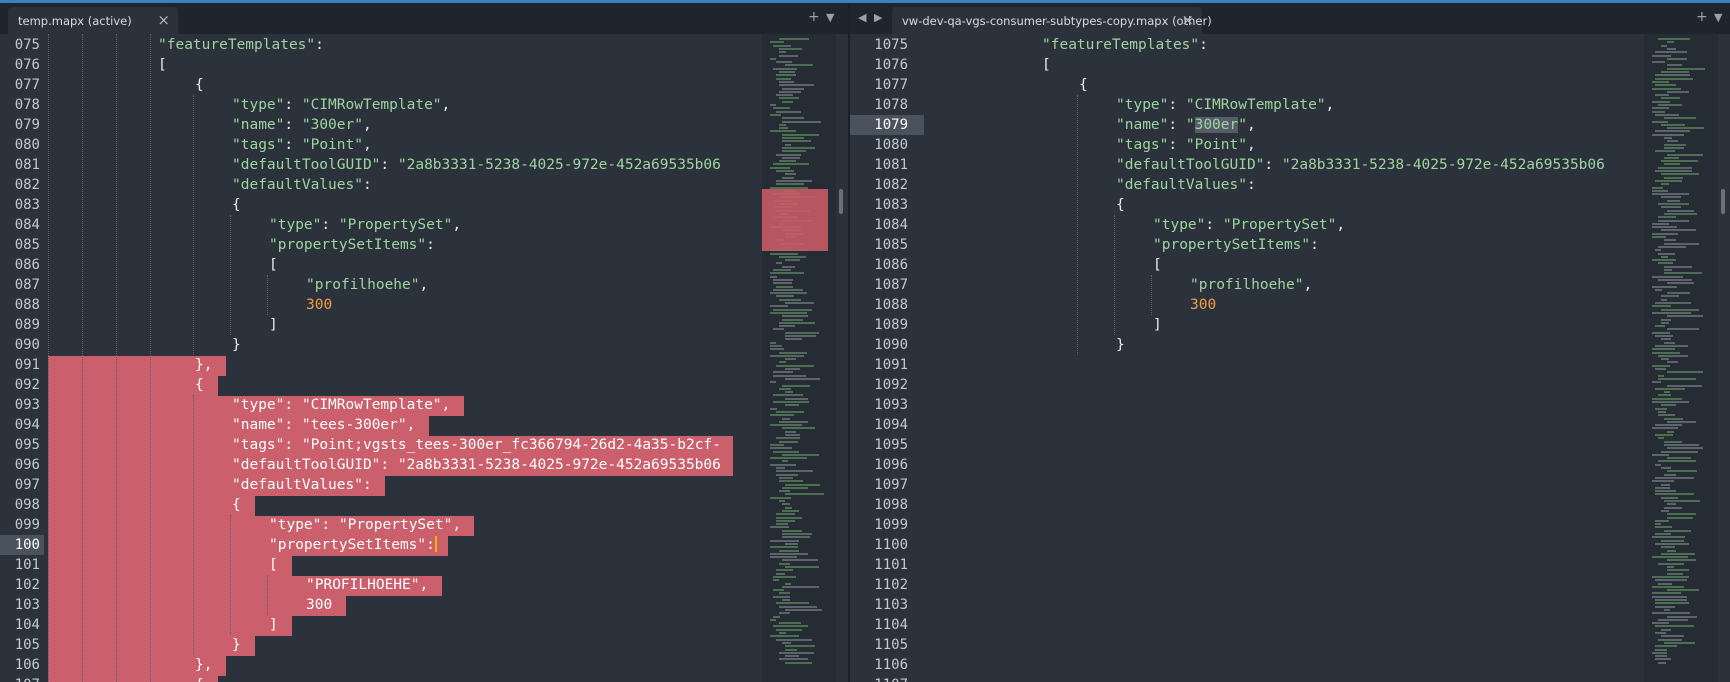  Describe the element at coordinates (862, 17) in the screenshot. I see `scroll-tabs-left-icon: ◀` at that location.